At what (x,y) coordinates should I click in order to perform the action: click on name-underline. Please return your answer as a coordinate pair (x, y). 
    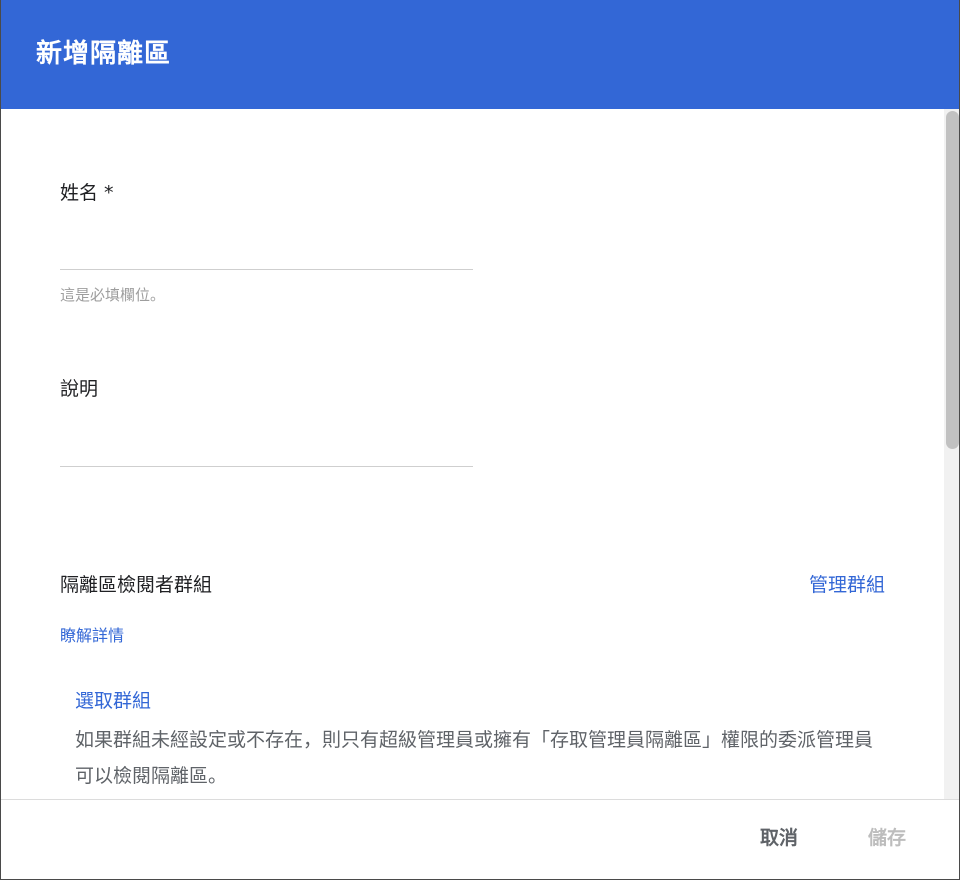
    Looking at the image, I should click on (266, 269).